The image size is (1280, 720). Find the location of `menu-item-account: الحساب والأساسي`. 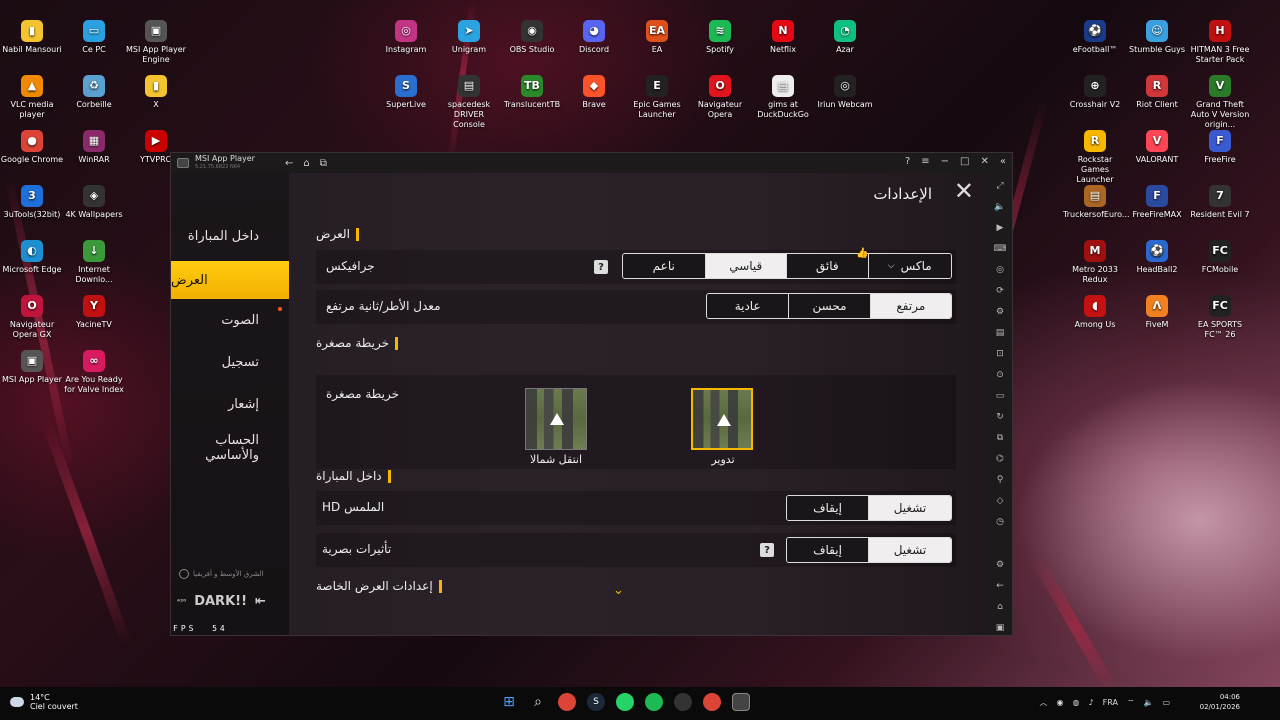

menu-item-account: الحساب والأساسي is located at coordinates (219, 448).